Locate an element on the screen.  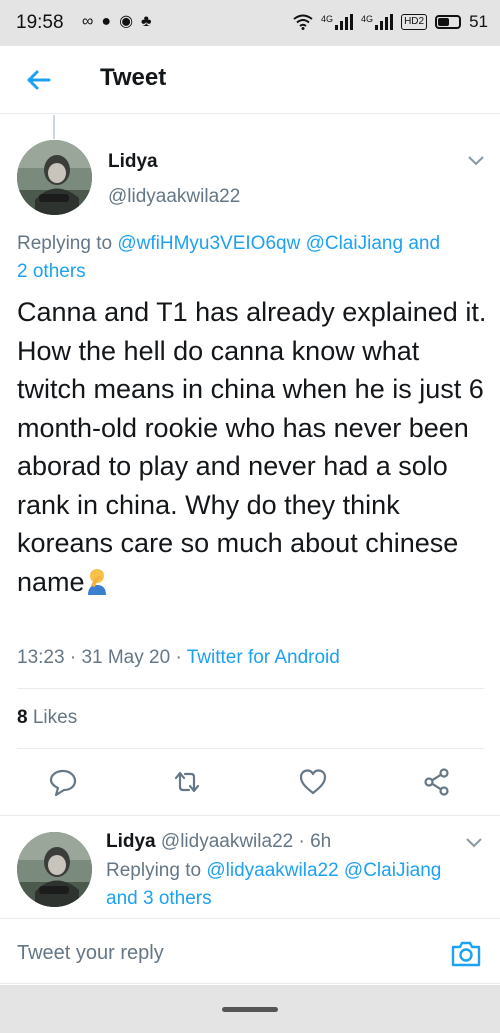
tweet-meta: 13:23 · 31 May 20 · Twitter for Android is located at coordinates (178, 658).